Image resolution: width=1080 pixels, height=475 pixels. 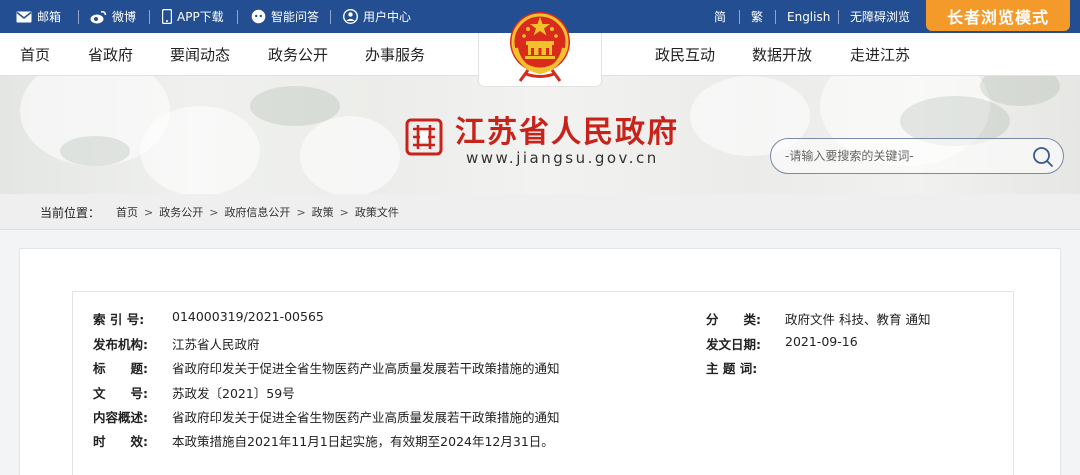 What do you see at coordinates (366, 368) in the screenshot?
I see `title-value: 省政府印发关于促进全省生物医药产业高质量发展若干政策措施的通知` at bounding box center [366, 368].